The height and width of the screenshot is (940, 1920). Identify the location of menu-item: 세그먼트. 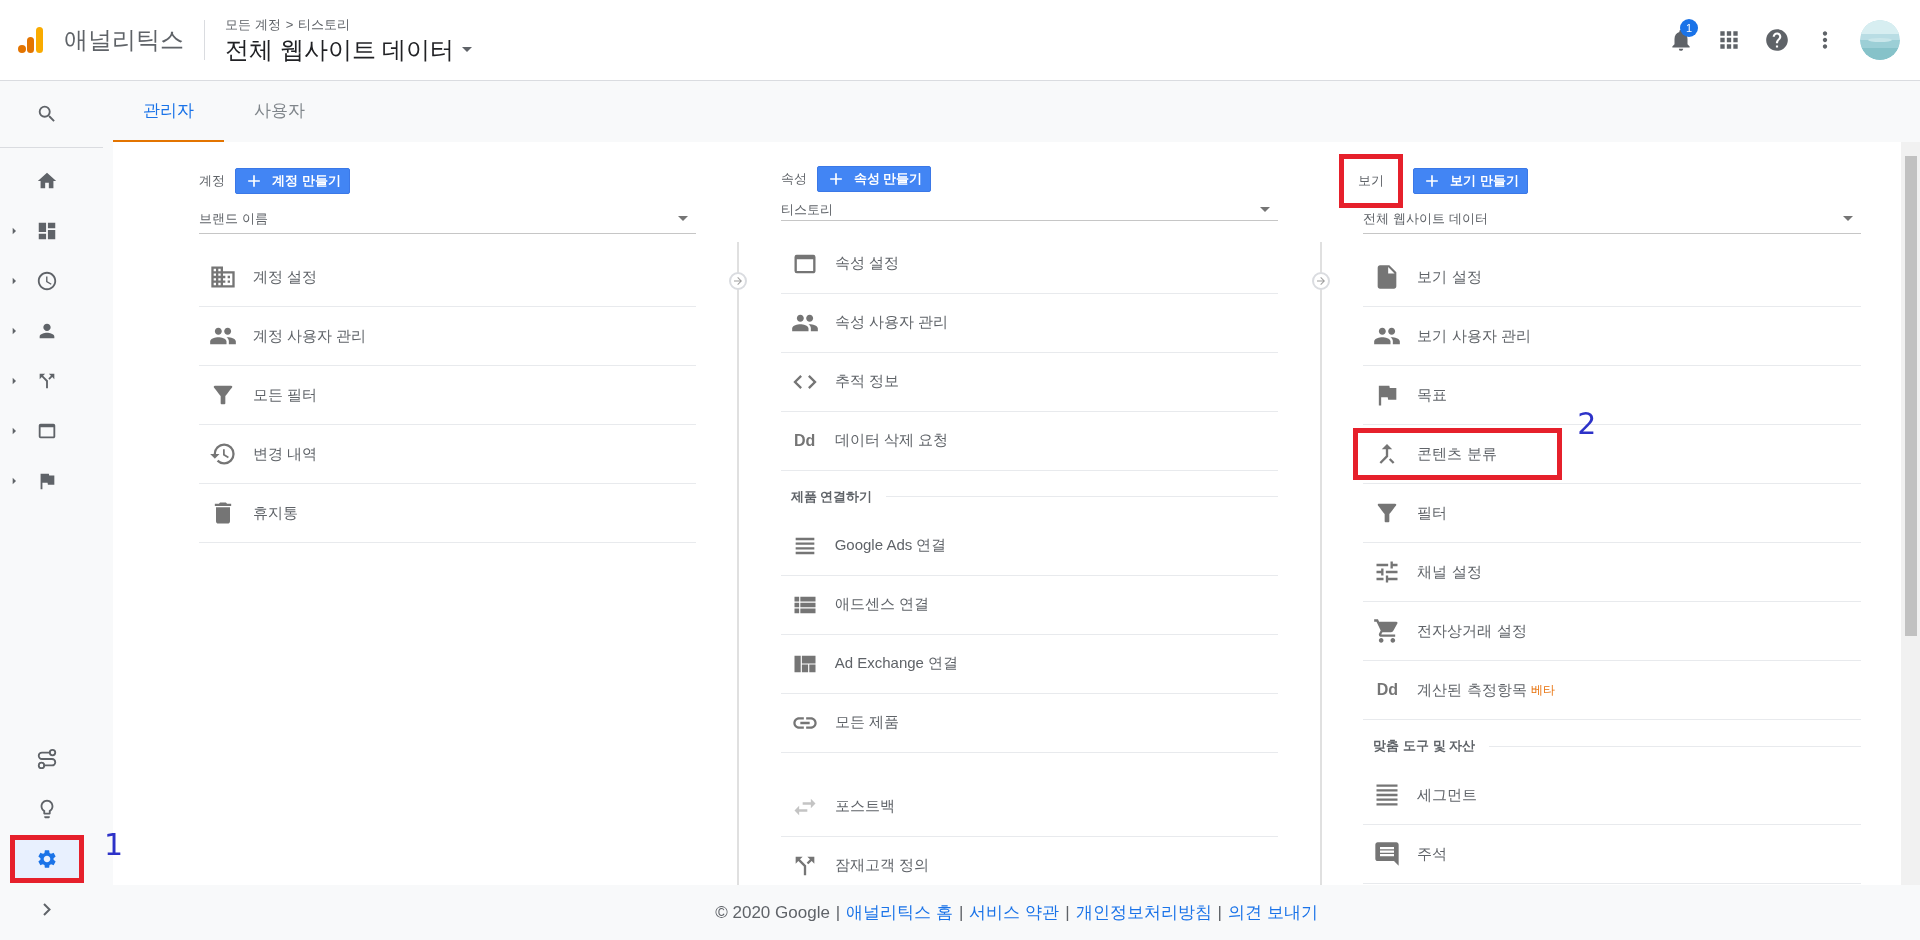
(1433, 795).